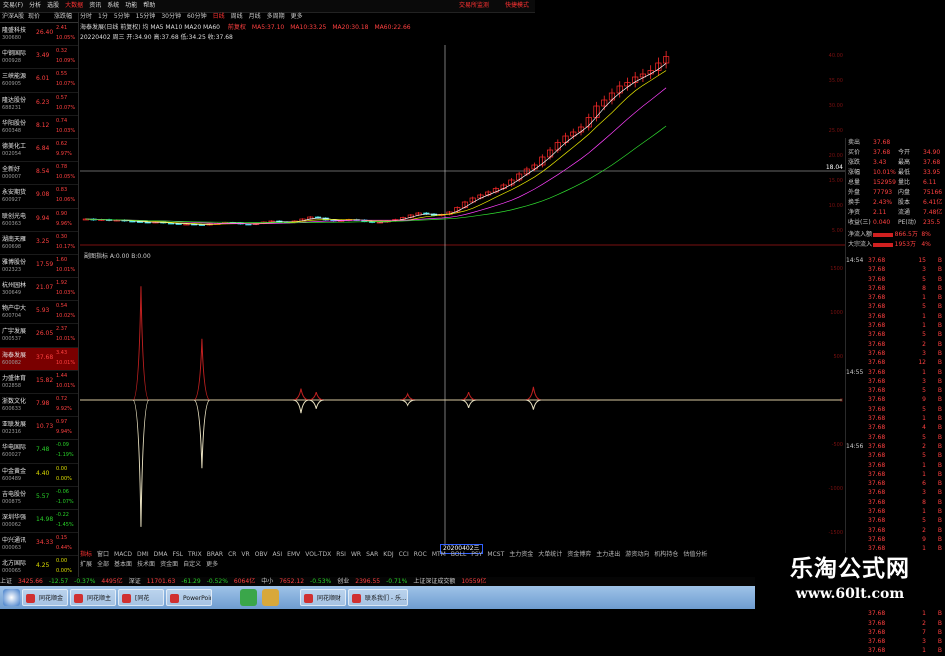 This screenshot has height=656, width=945. Describe the element at coordinates (13, 17) in the screenshot. I see `column-header-name: 沪深A股` at that location.